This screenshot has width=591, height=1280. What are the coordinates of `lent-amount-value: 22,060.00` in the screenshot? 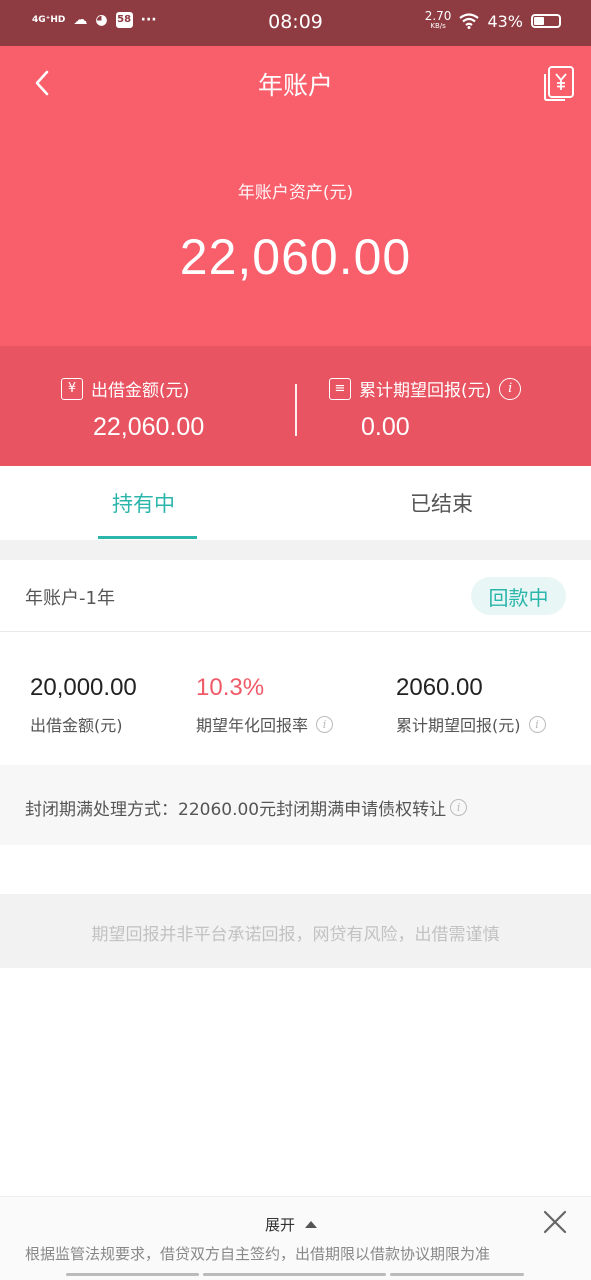 It's located at (149, 427).